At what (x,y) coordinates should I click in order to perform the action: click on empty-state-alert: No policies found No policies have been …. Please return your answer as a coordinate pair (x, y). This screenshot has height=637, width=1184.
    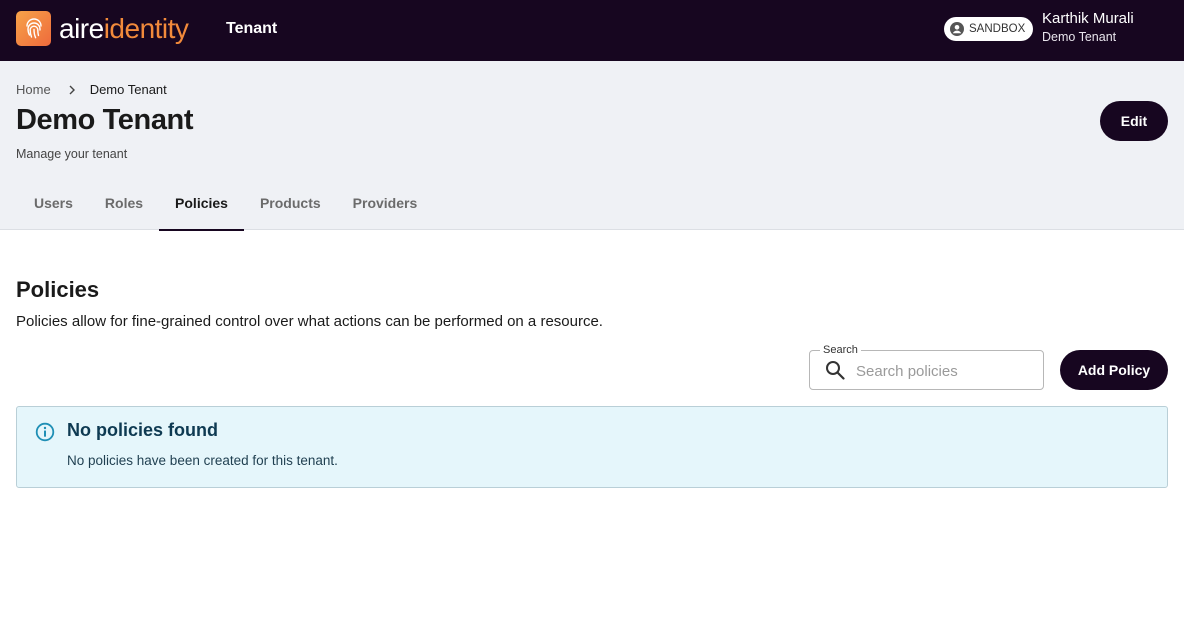
    Looking at the image, I should click on (592, 447).